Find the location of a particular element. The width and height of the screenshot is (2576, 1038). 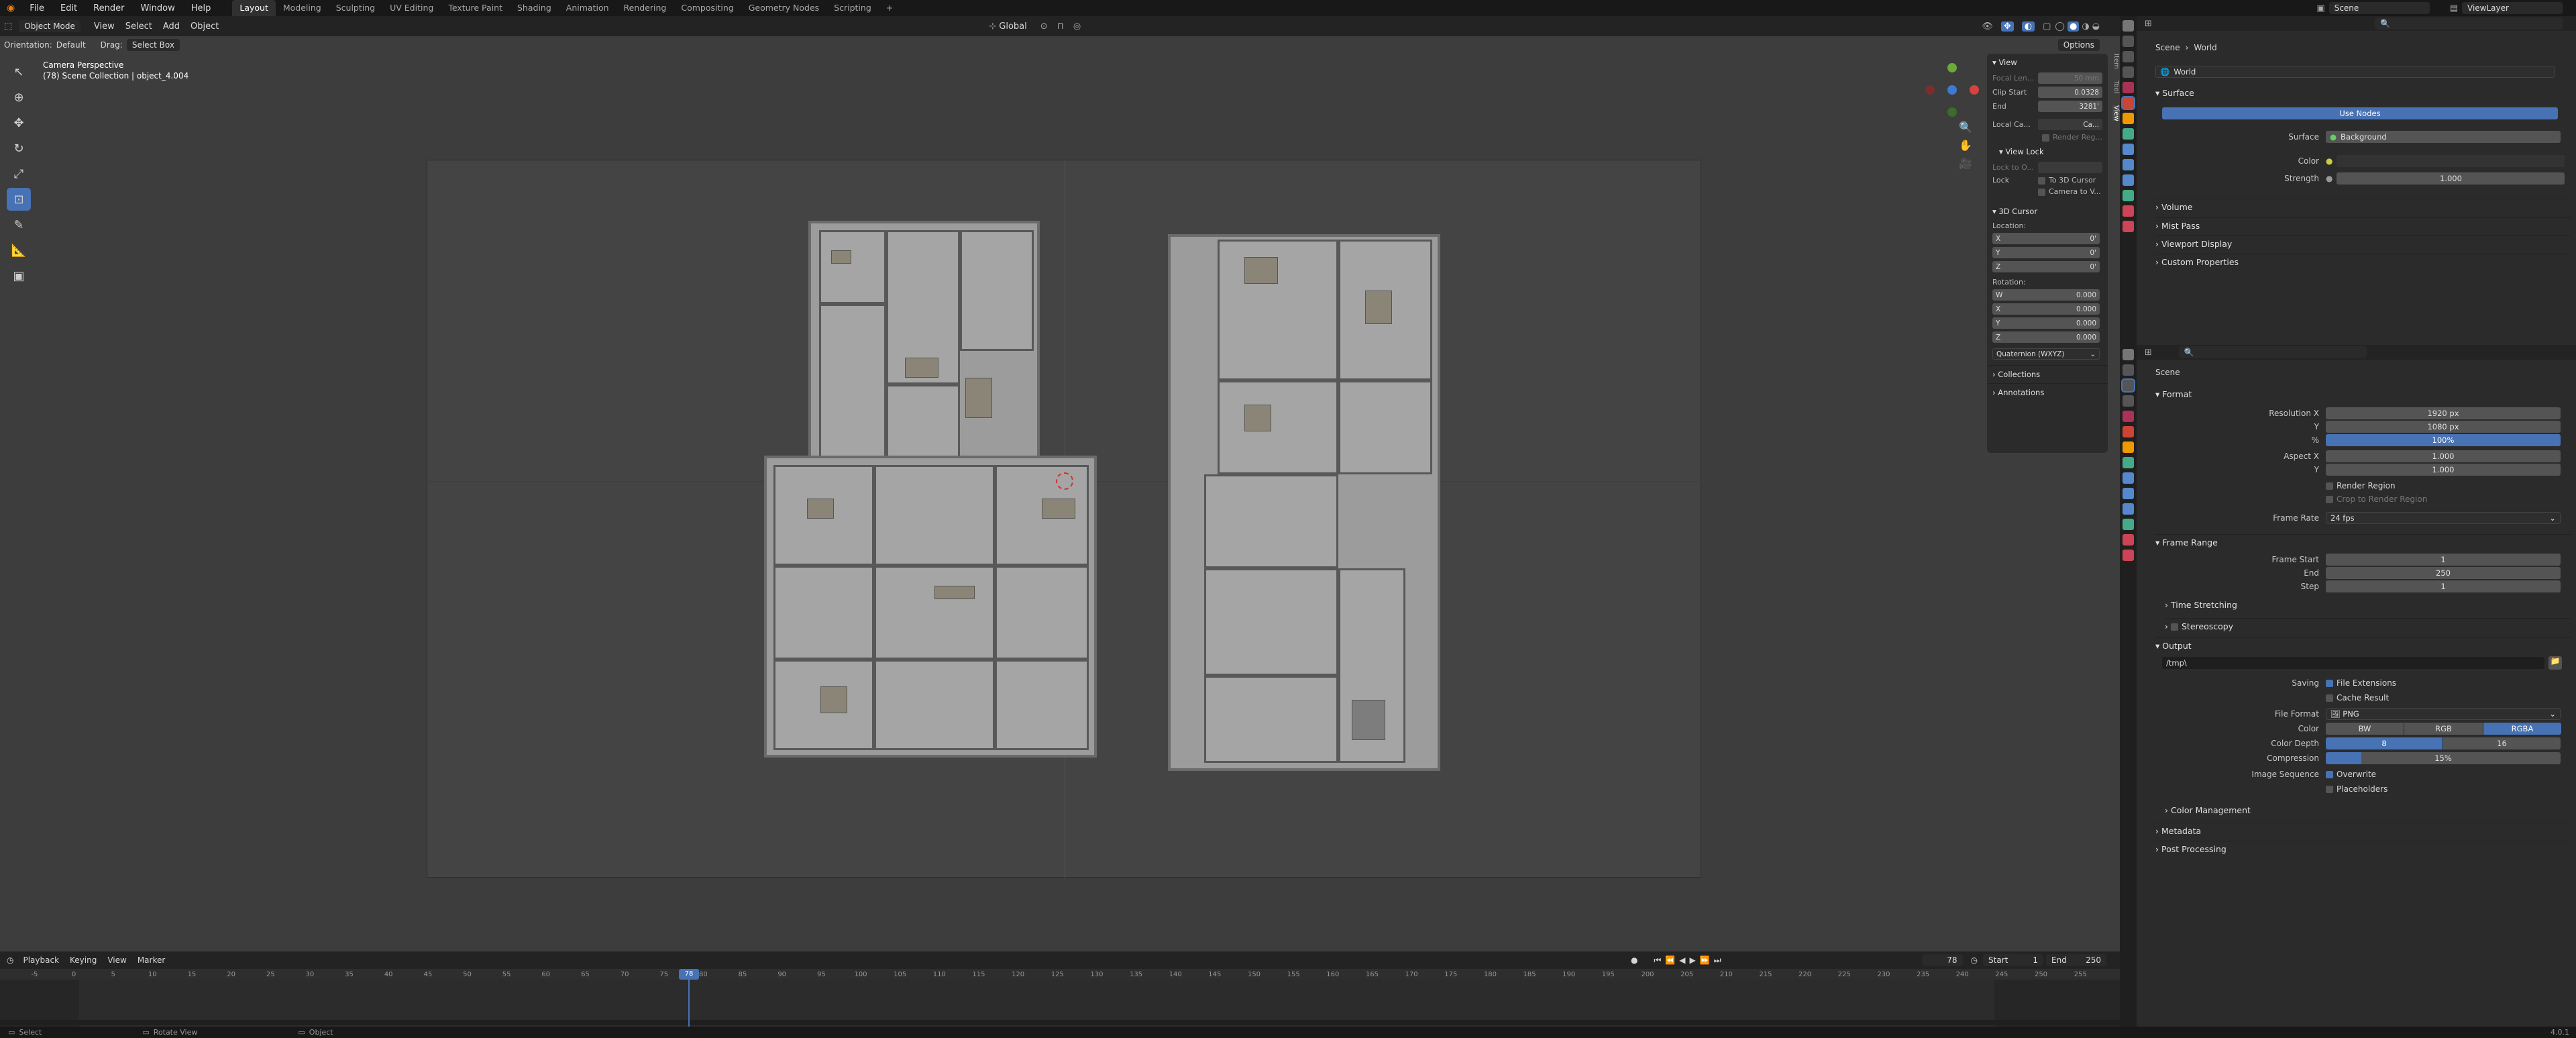

resolution-x-field: 1920 px is located at coordinates (2443, 413).